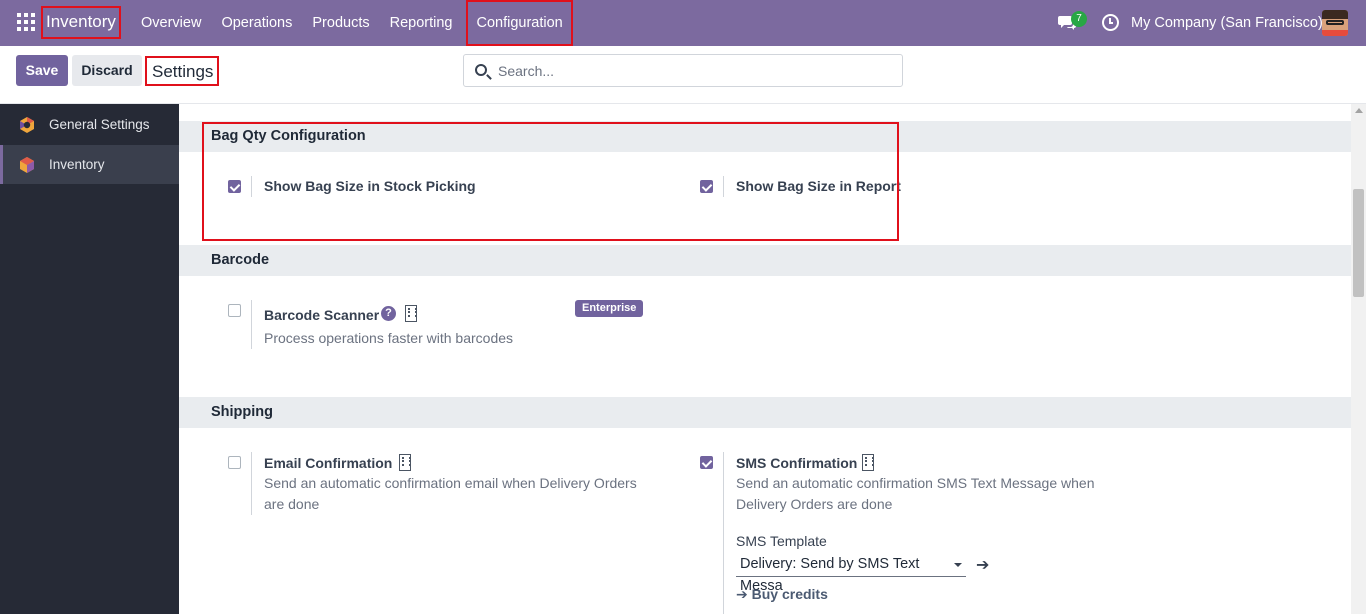 This screenshot has height=614, width=1366. I want to click on menu-configuration: Configuration, so click(519, 23).